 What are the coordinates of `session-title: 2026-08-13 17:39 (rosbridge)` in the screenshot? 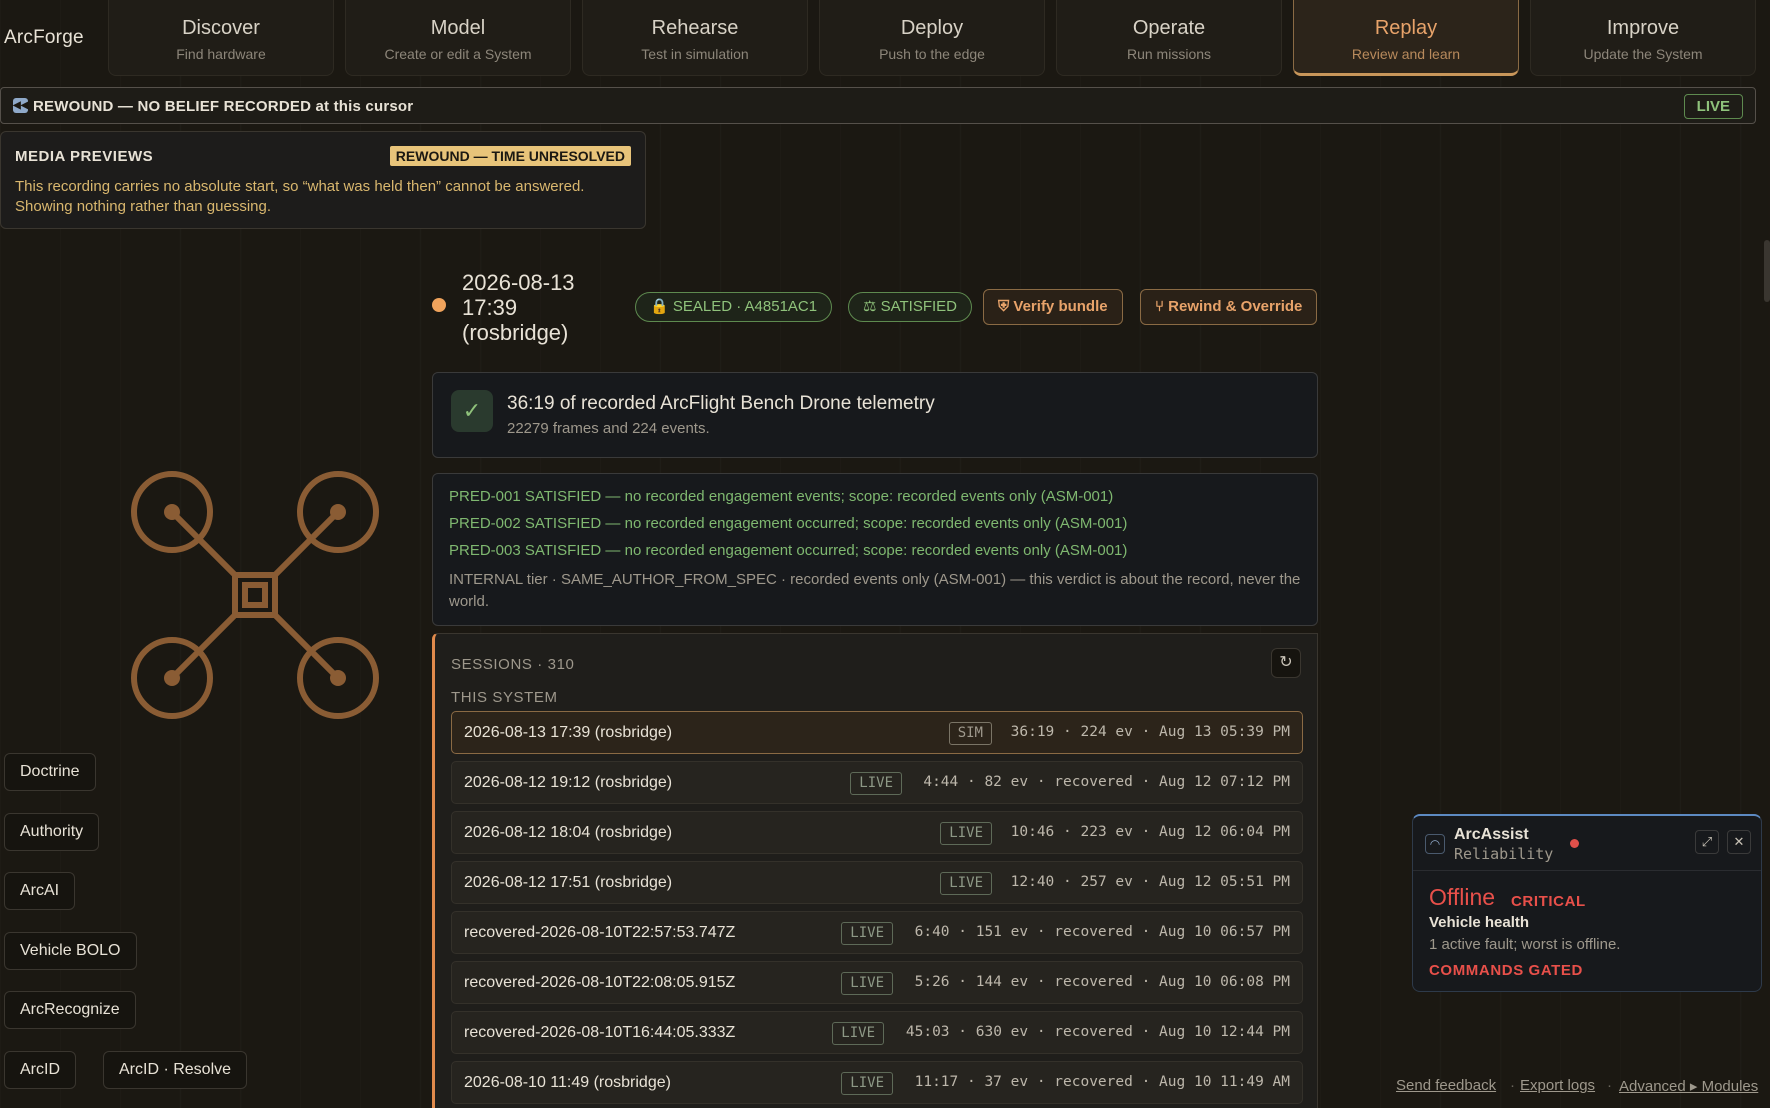 It's located at (518, 307).